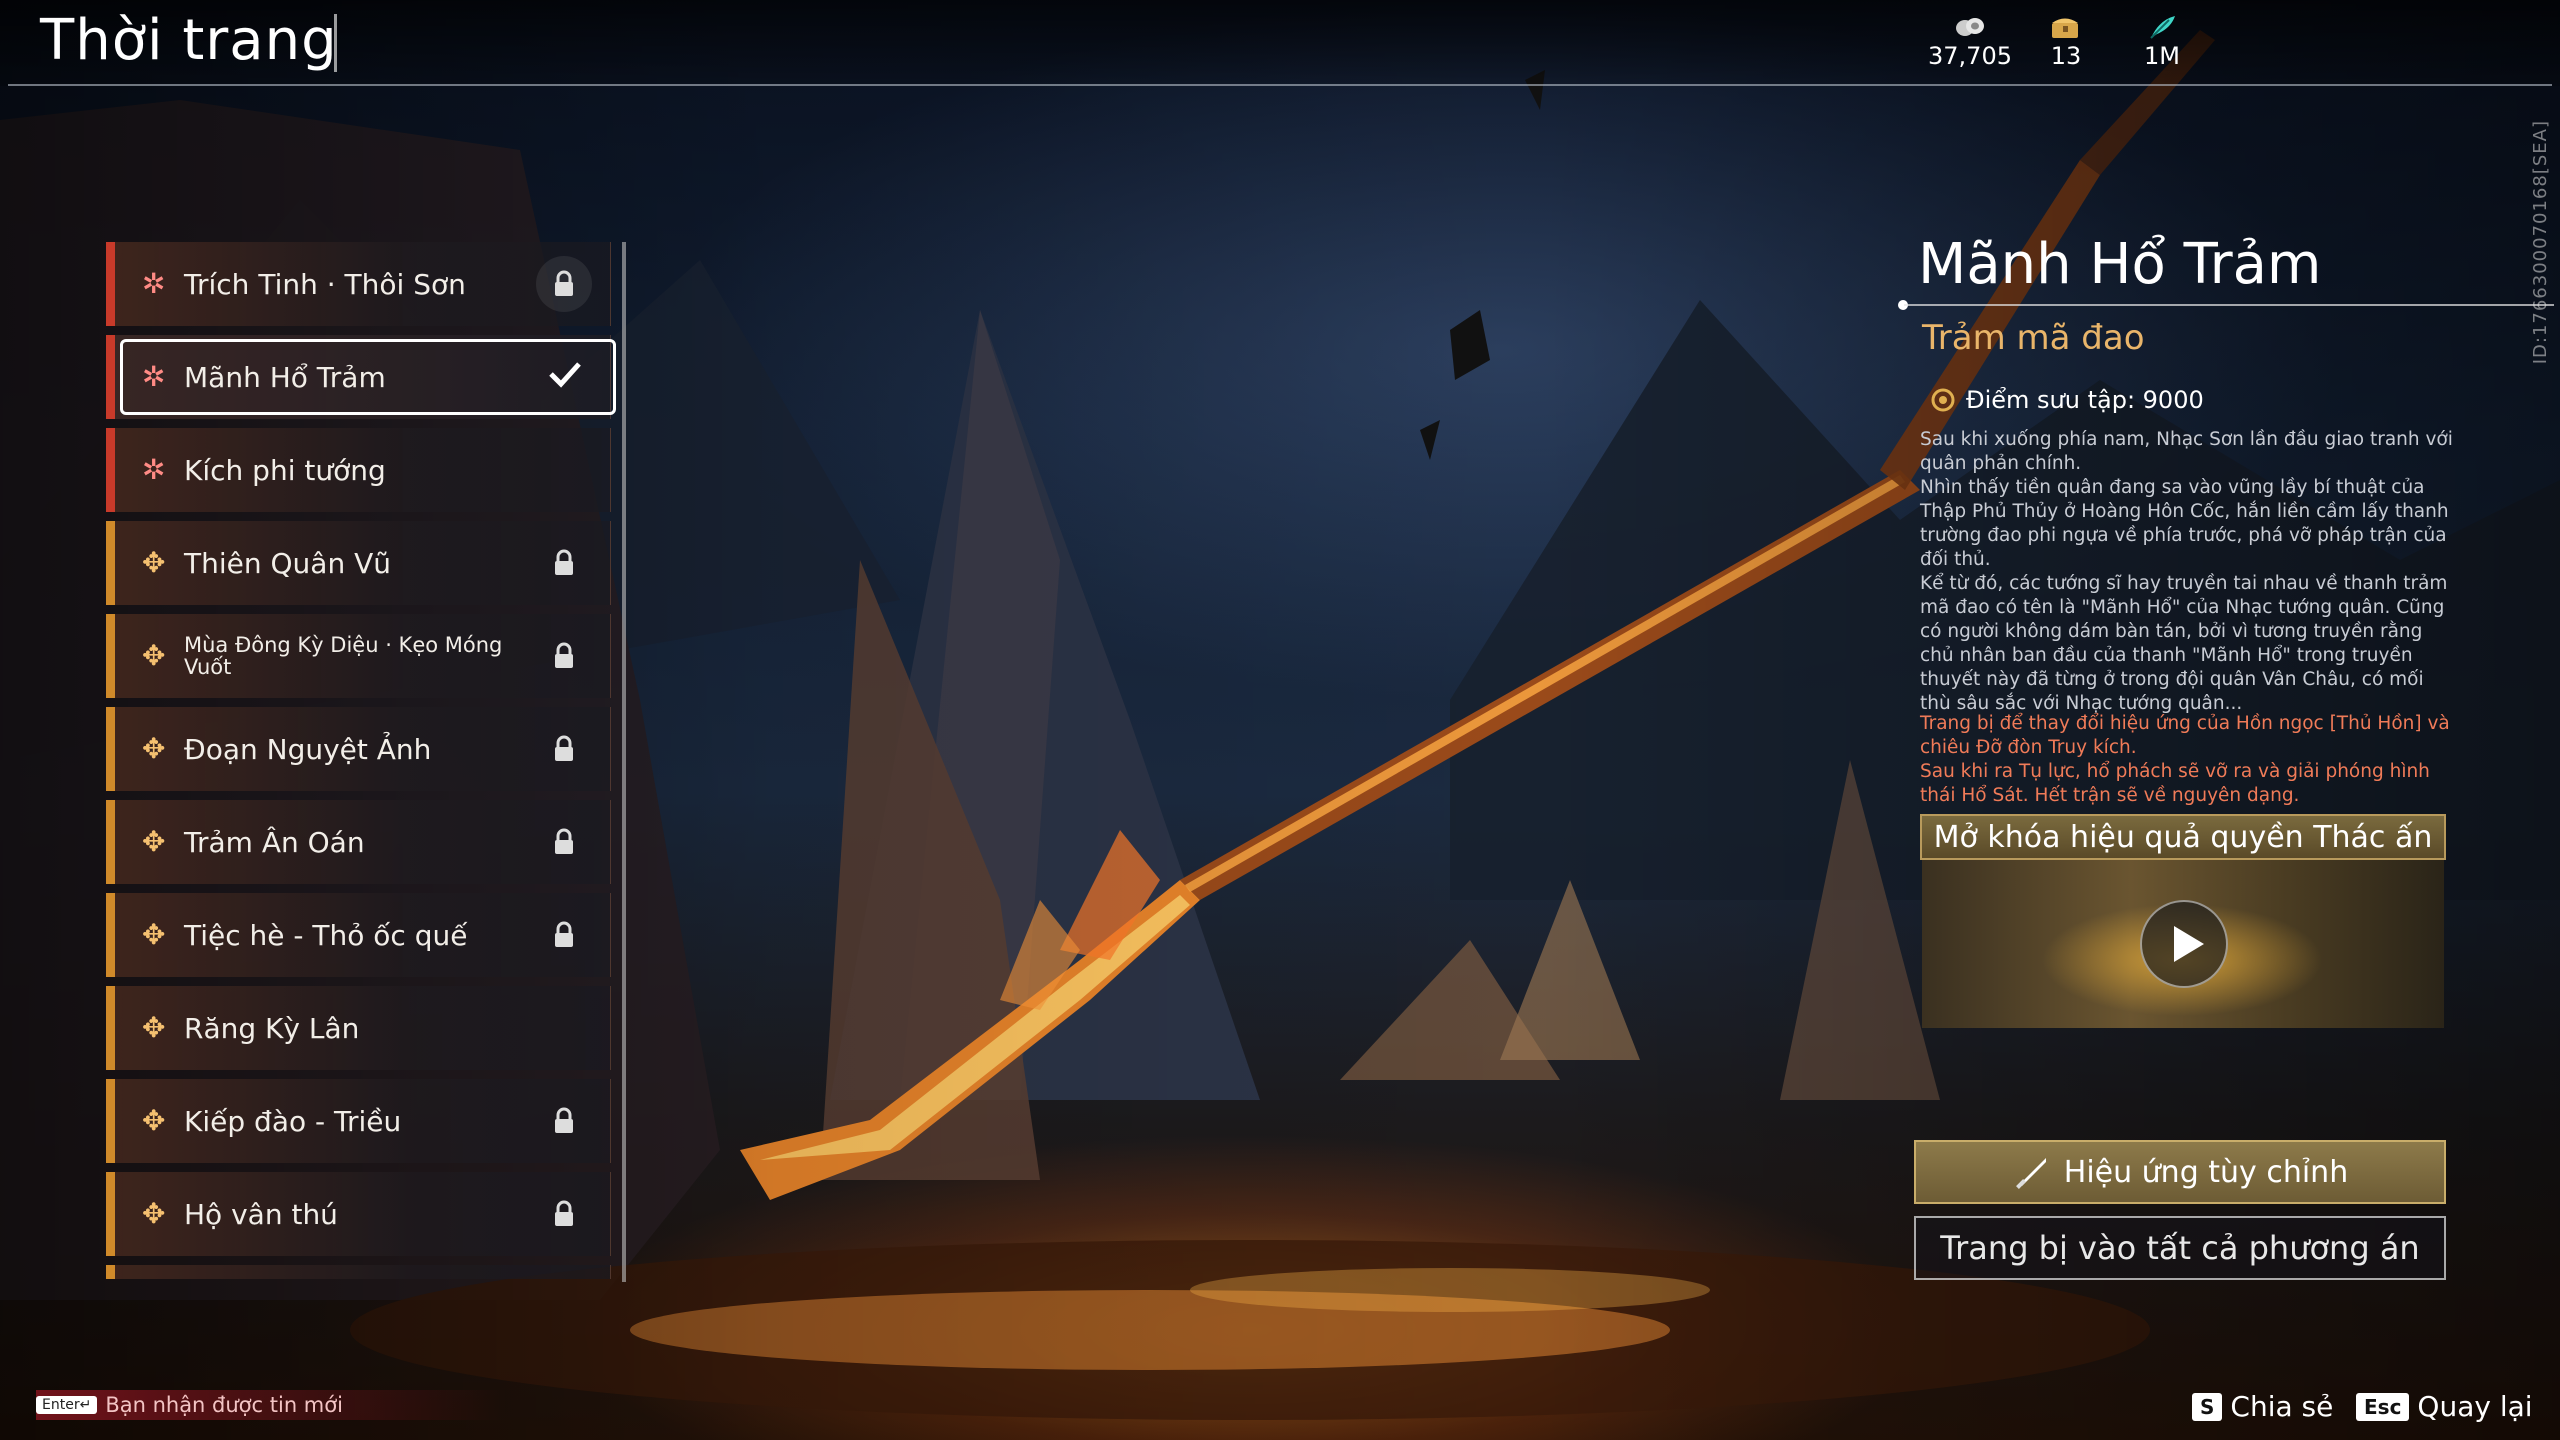 This screenshot has height=1440, width=2560. Describe the element at coordinates (1970, 27) in the screenshot. I see `coin-pile-icon` at that location.